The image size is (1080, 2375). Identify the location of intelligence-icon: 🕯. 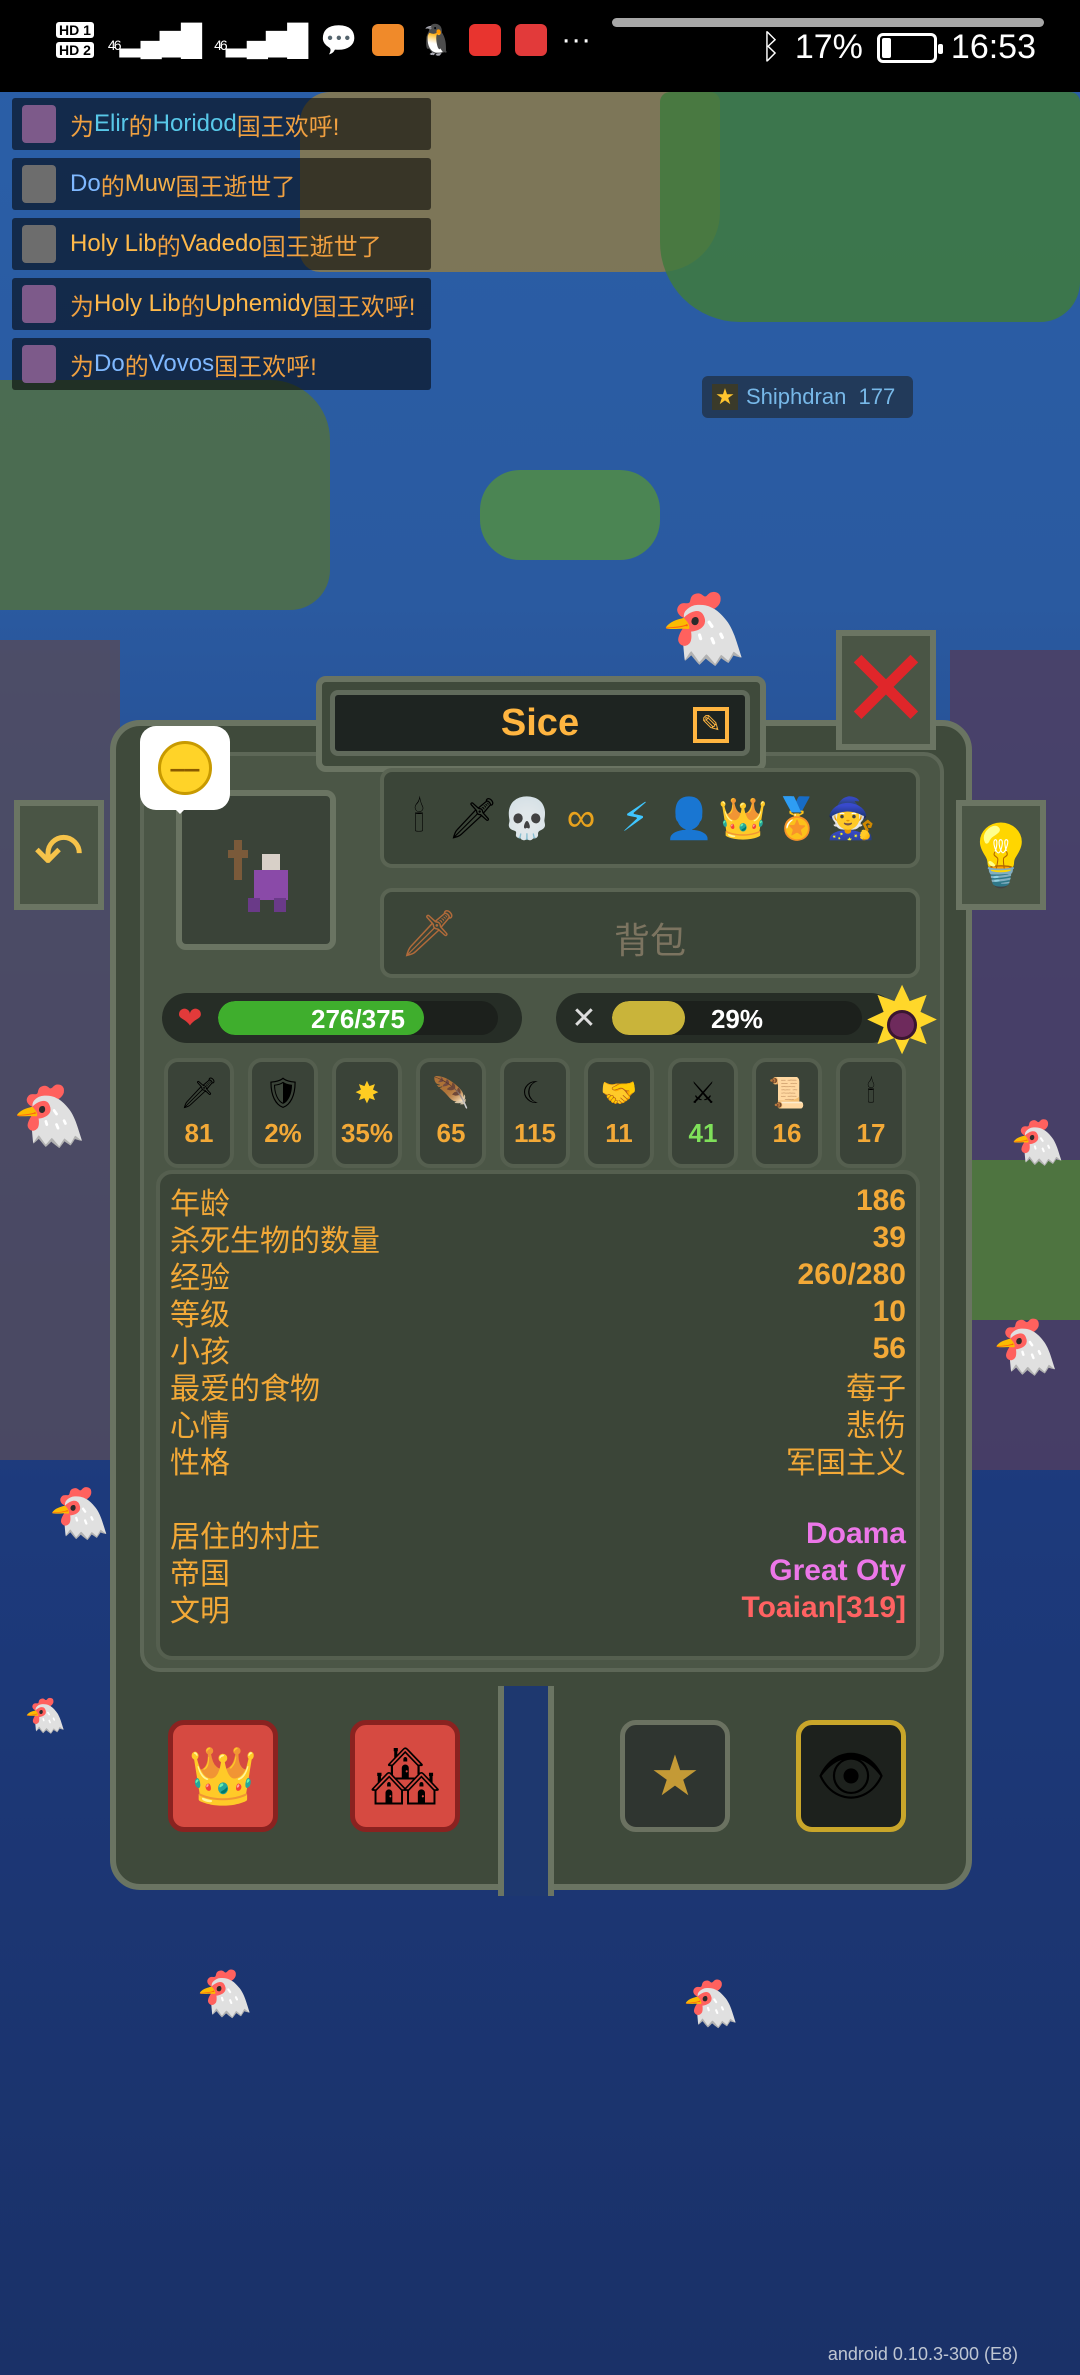
(871, 1092).